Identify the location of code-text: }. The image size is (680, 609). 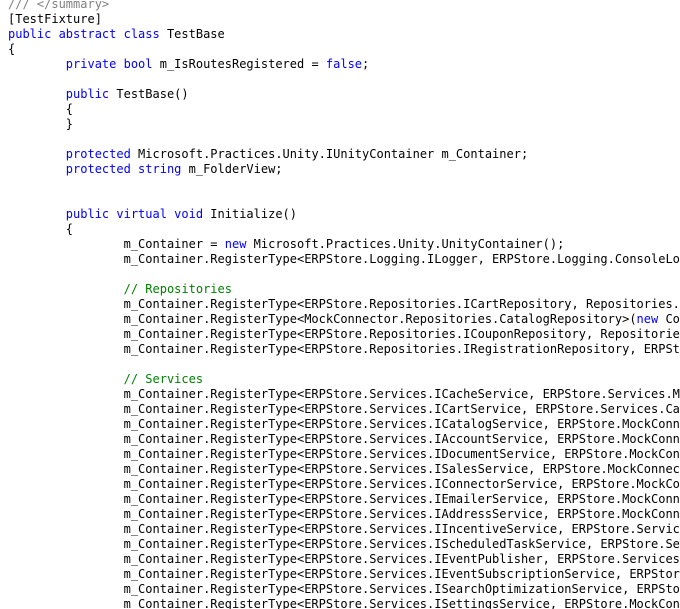
(41, 124).